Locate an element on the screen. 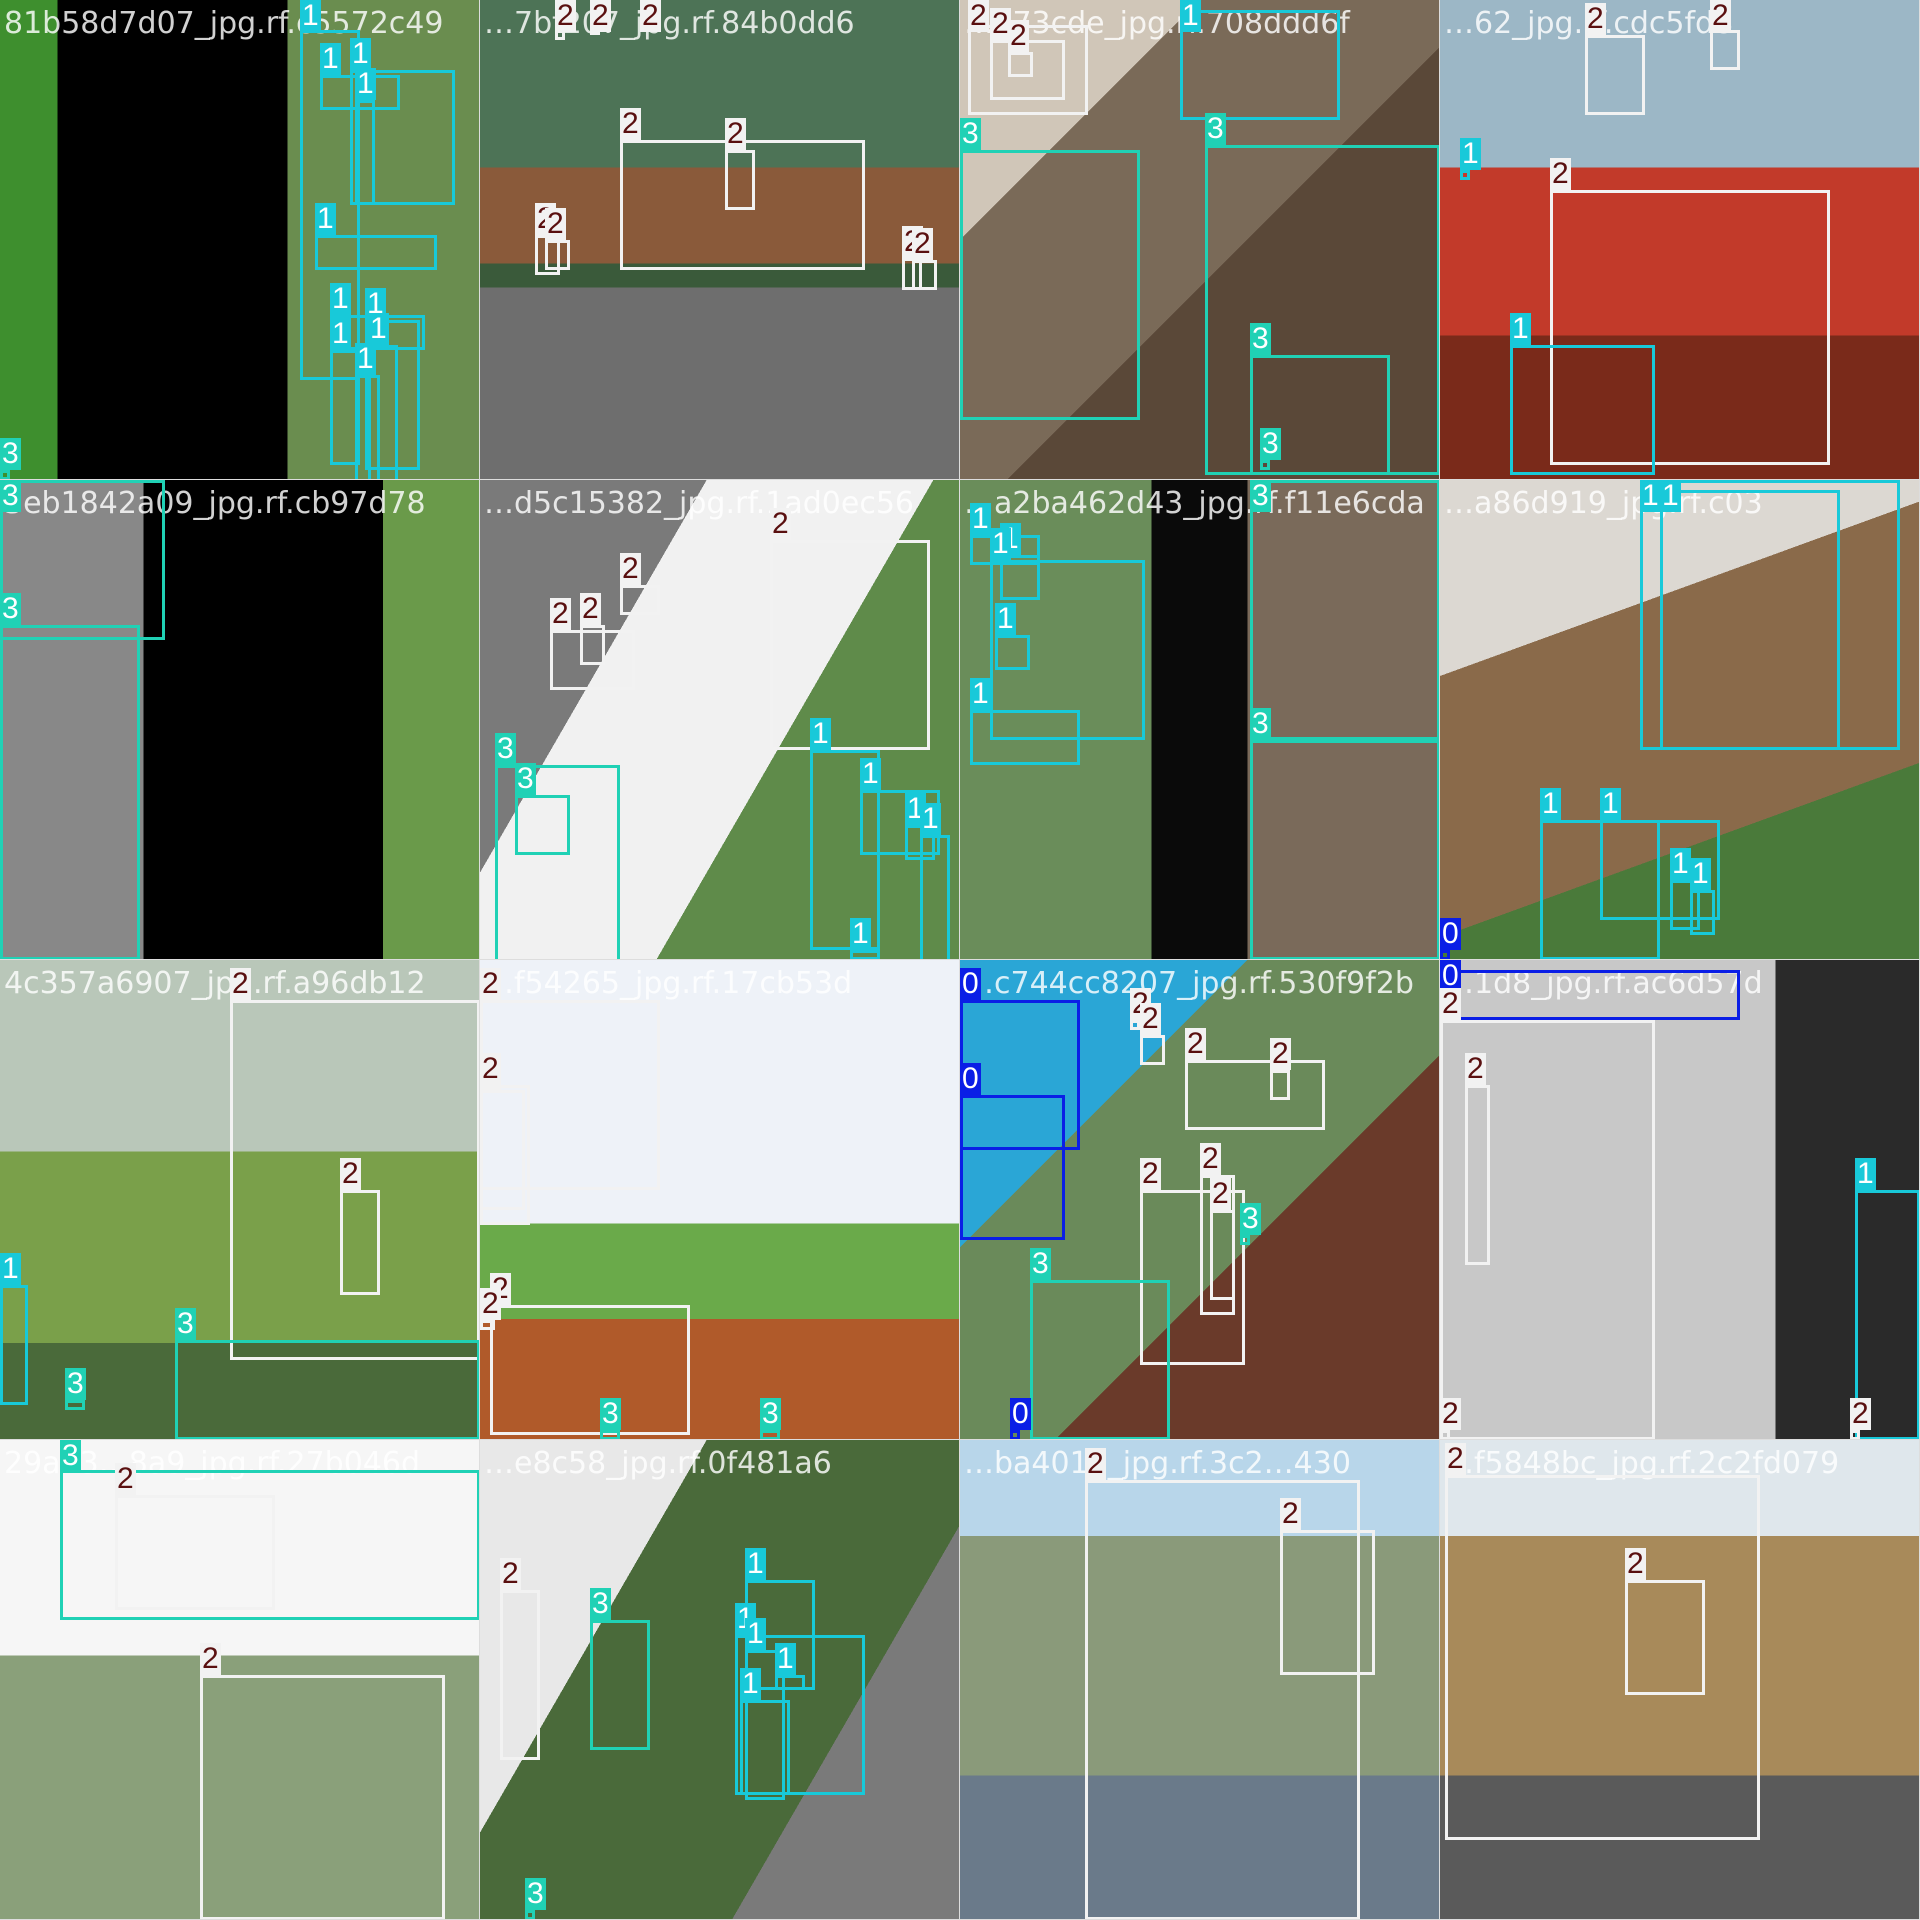  mosaic-tile-cat-closeup-tag: …a86d919_jpg.rf.c03 1 1 1 1 1 1 0 is located at coordinates (1680, 720).